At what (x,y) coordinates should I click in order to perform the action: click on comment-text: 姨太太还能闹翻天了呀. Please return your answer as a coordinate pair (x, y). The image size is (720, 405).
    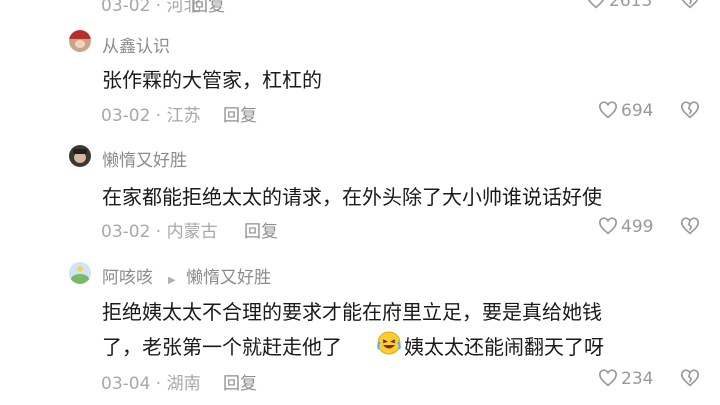
    Looking at the image, I should click on (504, 347).